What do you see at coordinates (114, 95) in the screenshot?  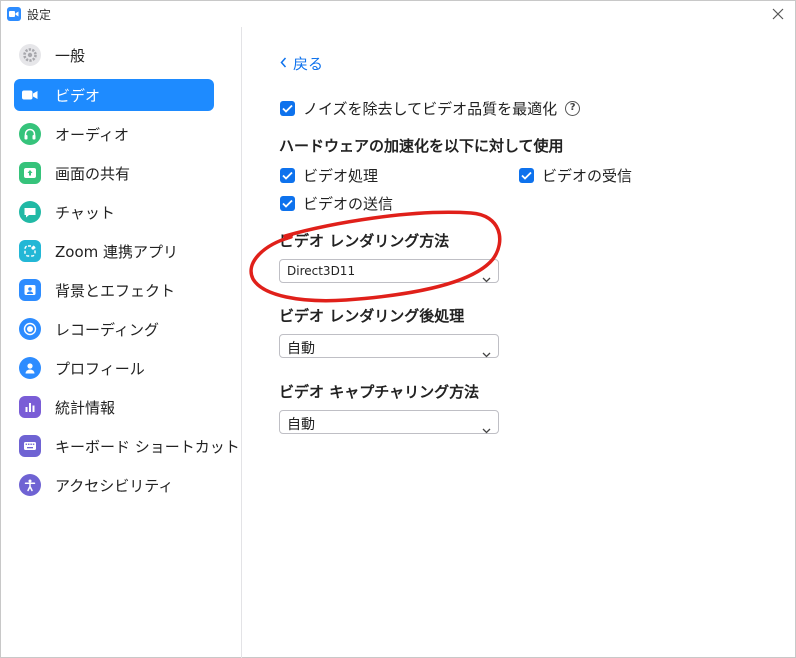 I see `sidebar-item-video: ビデオ` at bounding box center [114, 95].